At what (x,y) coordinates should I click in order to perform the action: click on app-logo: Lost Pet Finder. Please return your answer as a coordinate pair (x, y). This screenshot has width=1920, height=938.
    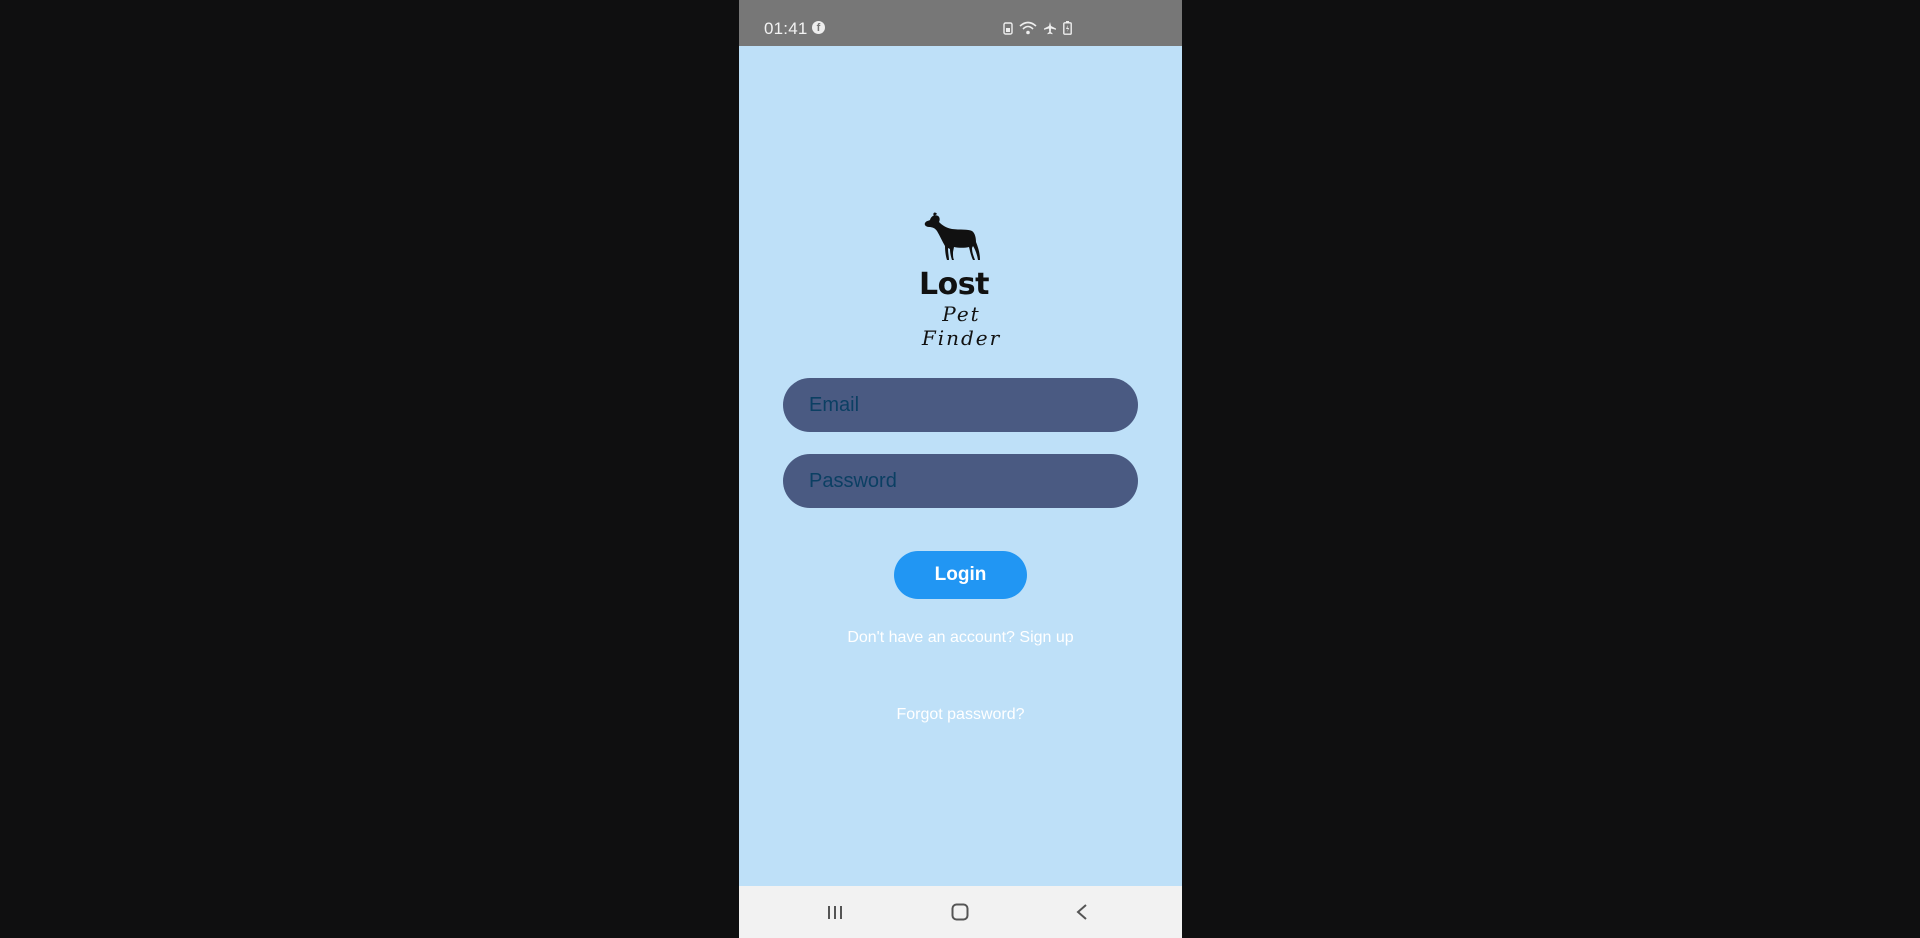
    Looking at the image, I should click on (964, 281).